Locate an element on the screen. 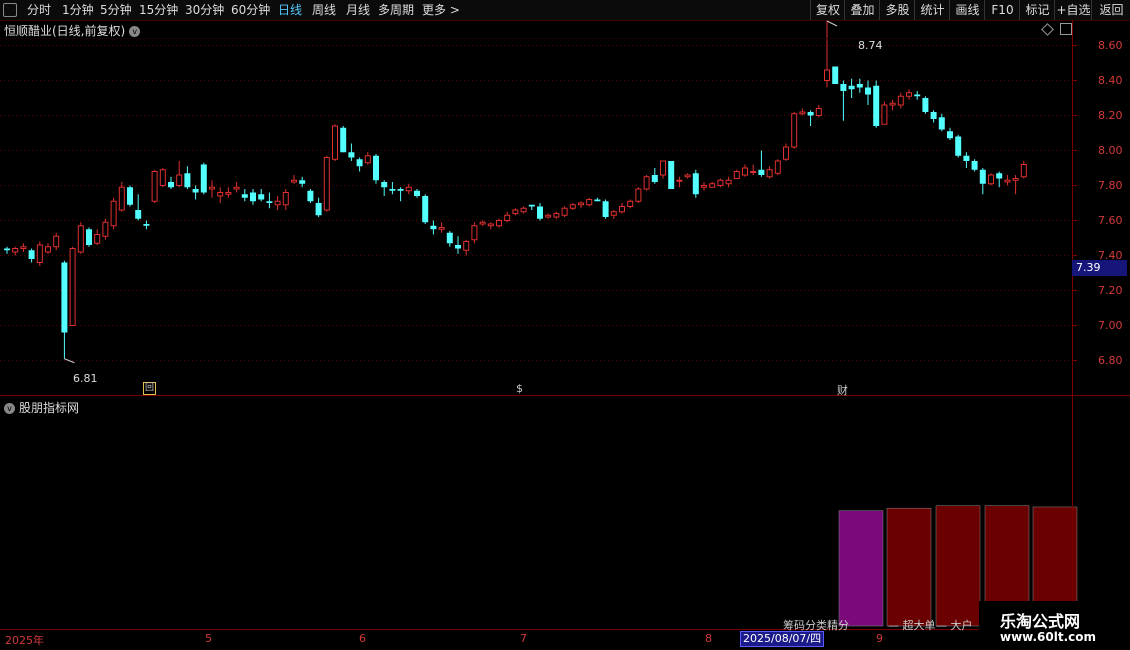 Image resolution: width=1130 pixels, height=650 pixels. price-tick-label: 7.60 is located at coordinates (1110, 220).